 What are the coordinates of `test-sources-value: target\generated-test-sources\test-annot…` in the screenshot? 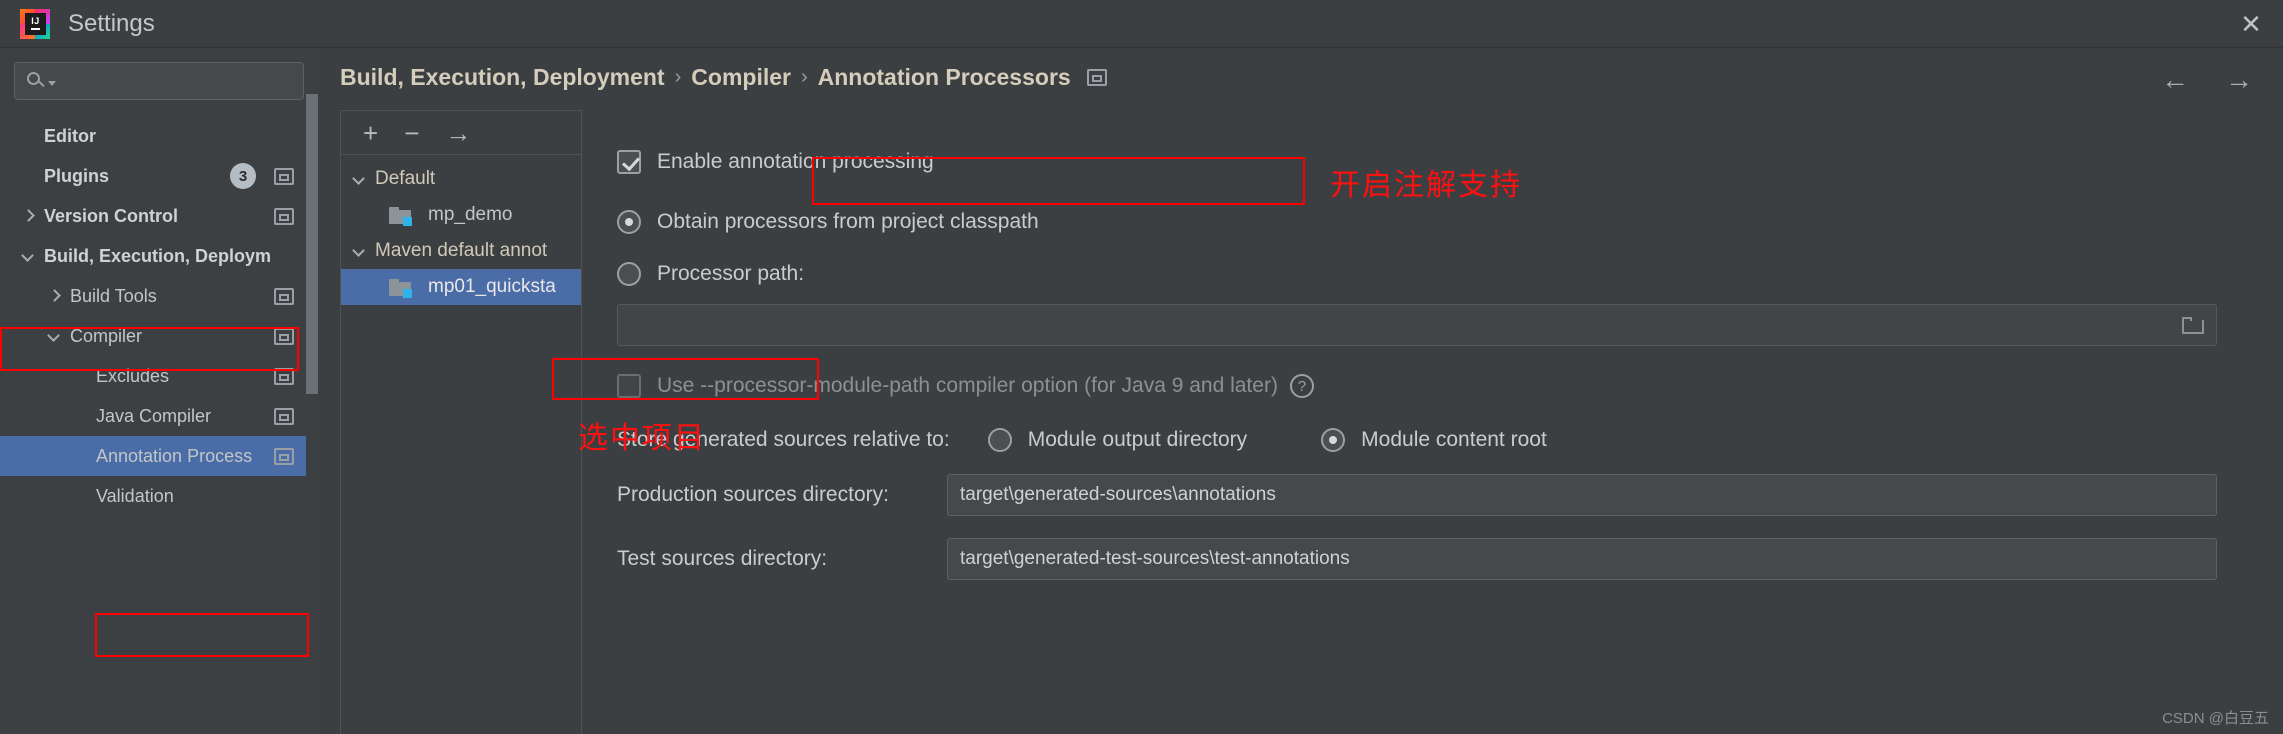 It's located at (1155, 558).